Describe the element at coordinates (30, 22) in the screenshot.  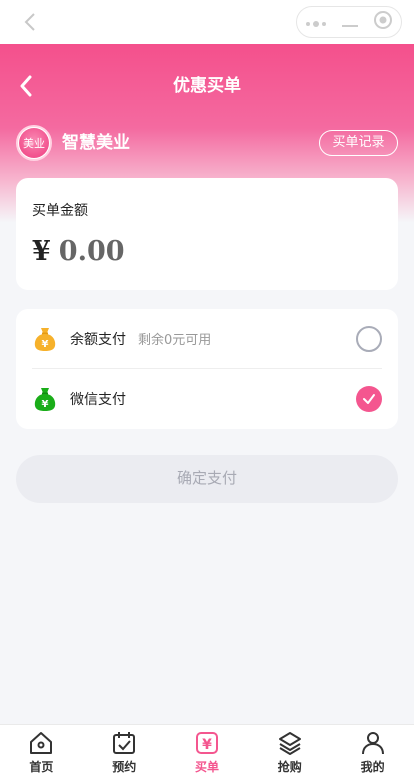
I see `back-arrow-icon` at that location.